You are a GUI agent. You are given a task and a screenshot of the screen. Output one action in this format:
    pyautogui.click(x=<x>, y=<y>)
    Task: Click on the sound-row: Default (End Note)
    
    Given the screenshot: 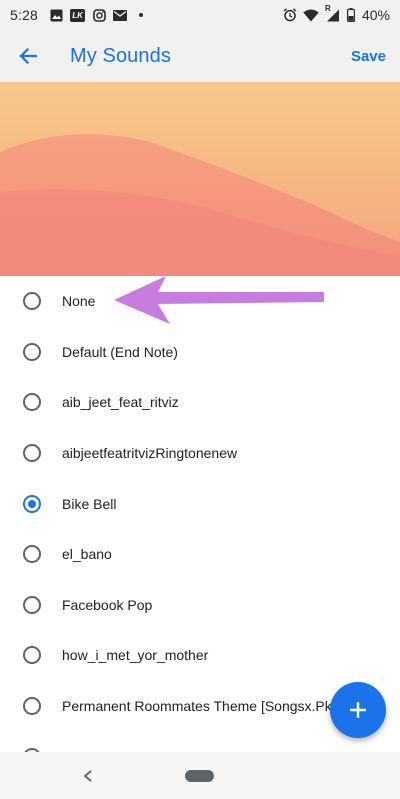 What is the action you would take?
    pyautogui.click(x=200, y=352)
    